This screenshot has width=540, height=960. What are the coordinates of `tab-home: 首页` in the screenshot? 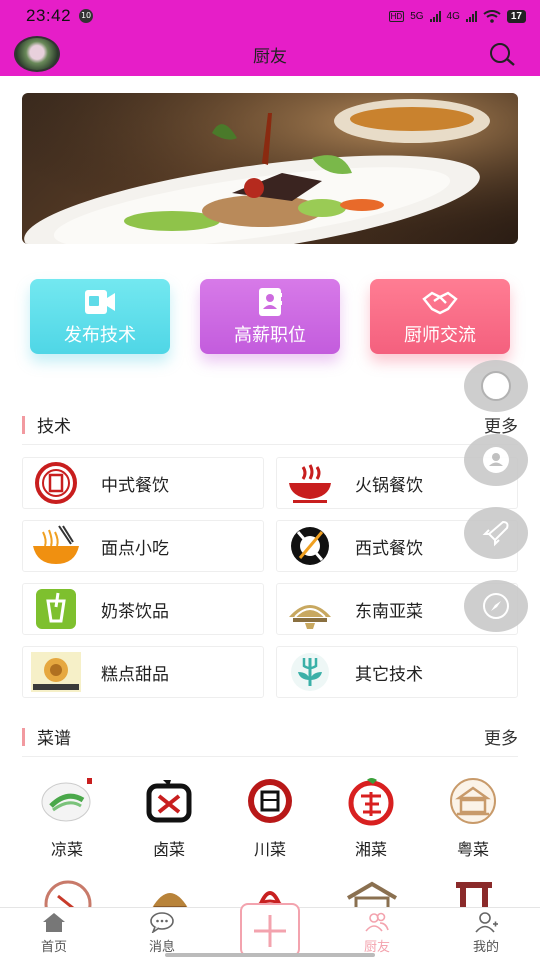 It's located at (54, 934).